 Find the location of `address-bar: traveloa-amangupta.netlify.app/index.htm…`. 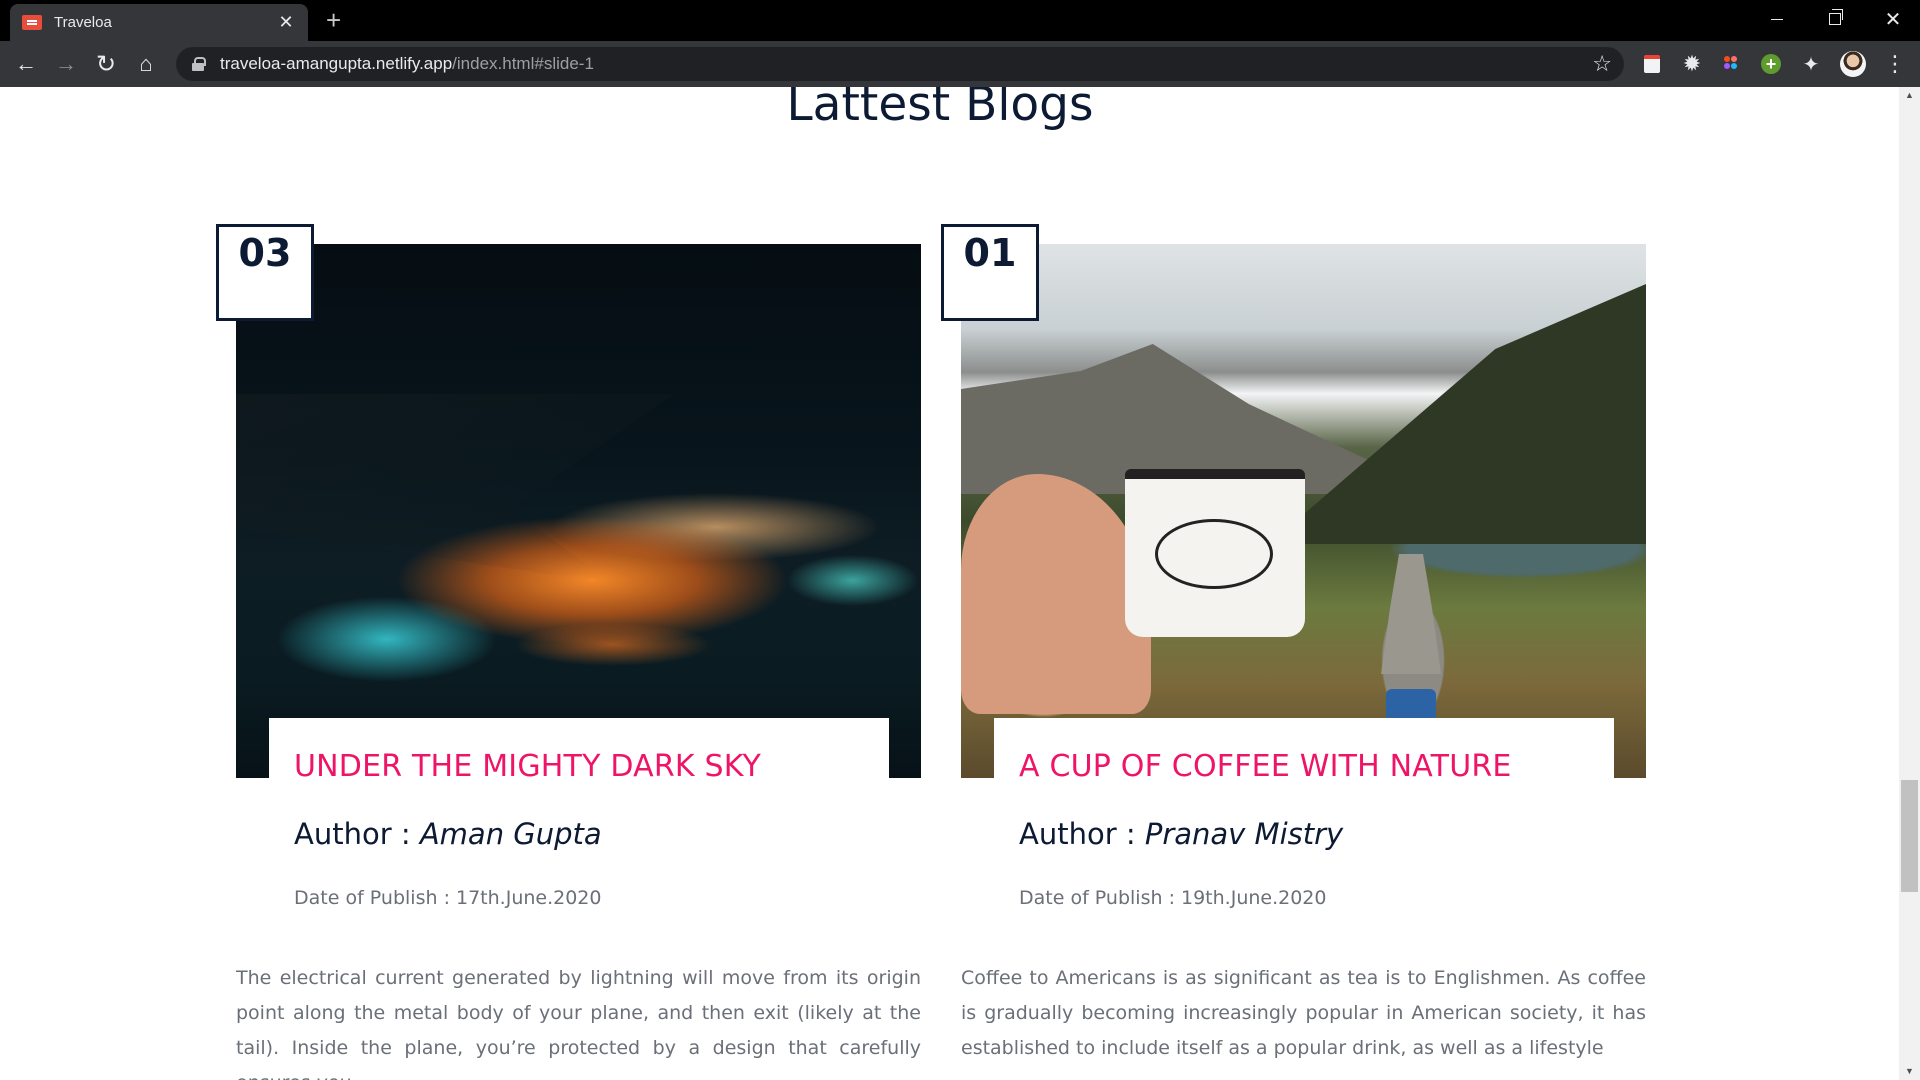

address-bar: traveloa-amangupta.netlify.app/index.htm… is located at coordinates (900, 64).